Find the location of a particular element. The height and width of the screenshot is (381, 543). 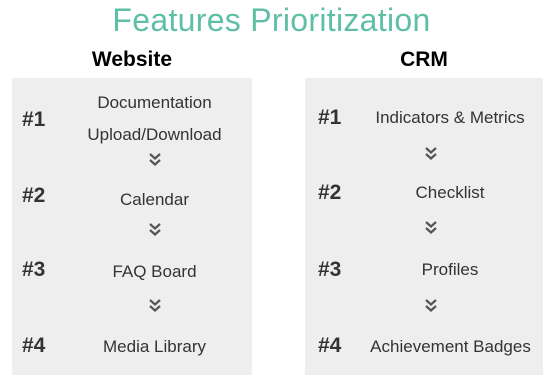

crm-column-heading: CRM is located at coordinates (424, 59).